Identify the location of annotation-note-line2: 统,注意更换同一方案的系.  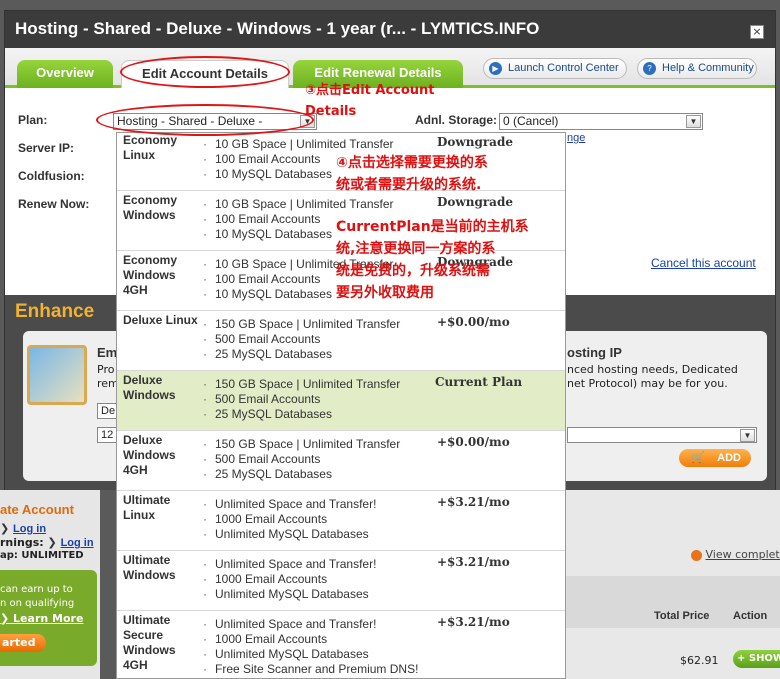
(416, 249).